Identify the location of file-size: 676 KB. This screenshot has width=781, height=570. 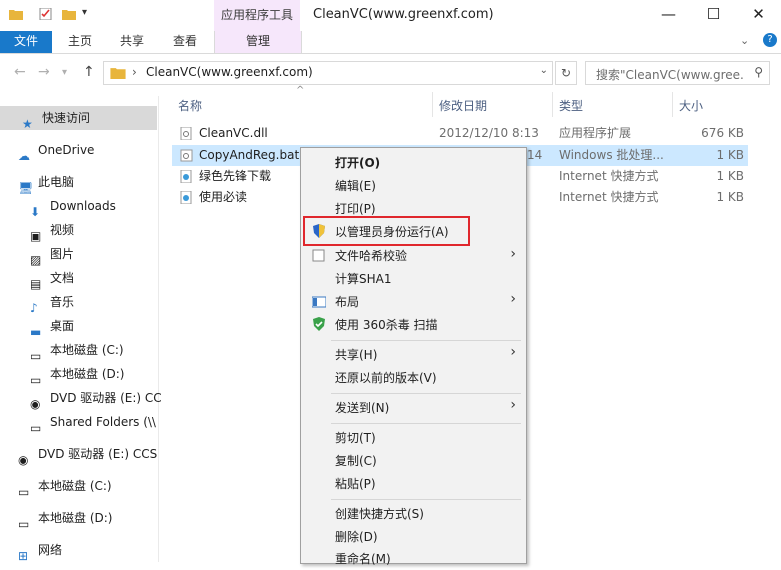
(722, 133).